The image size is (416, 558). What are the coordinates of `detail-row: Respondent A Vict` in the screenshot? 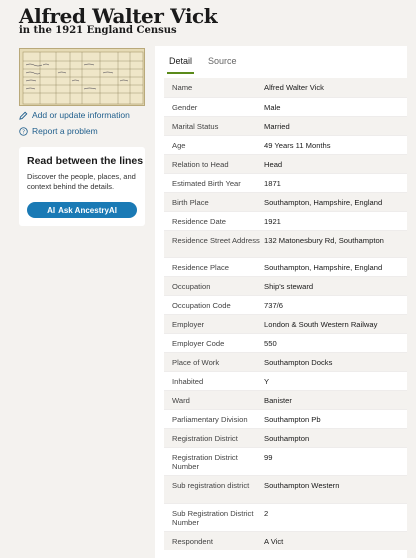 It's located at (285, 540).